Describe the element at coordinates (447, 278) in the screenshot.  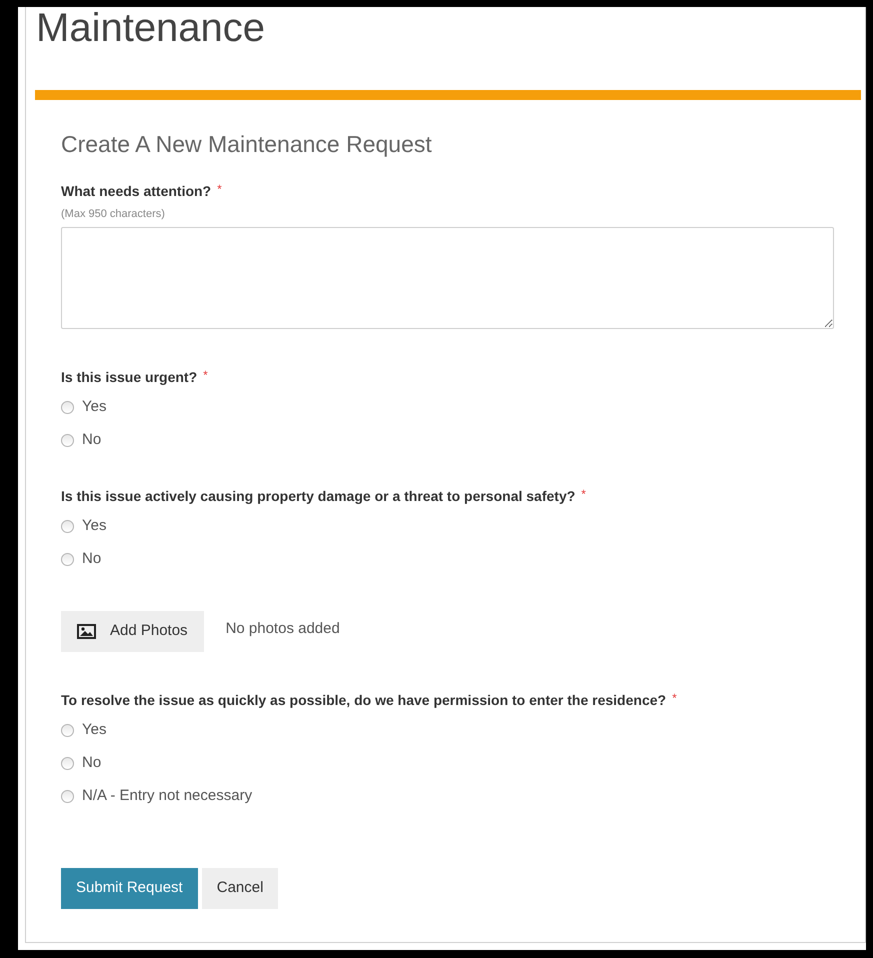
I see `text-area` at that location.